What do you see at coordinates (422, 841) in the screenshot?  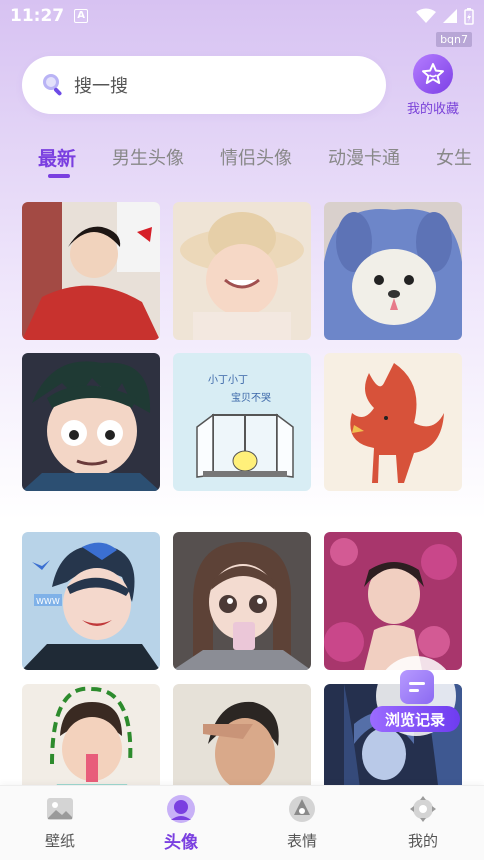 I see `nav-profile-label: 我的` at bounding box center [422, 841].